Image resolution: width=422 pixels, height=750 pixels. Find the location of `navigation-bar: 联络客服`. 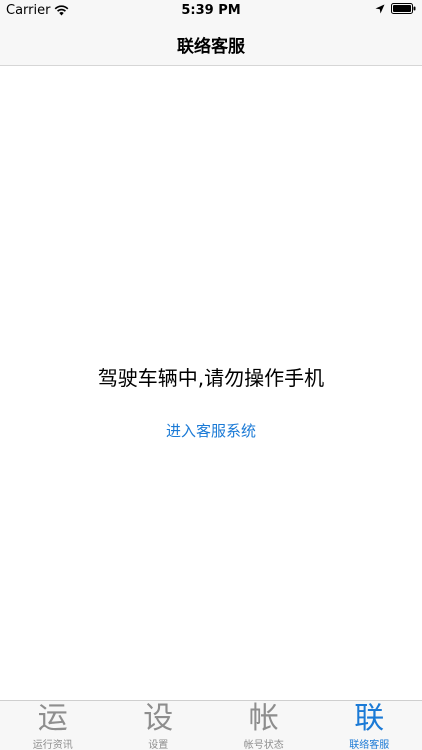

navigation-bar: 联络客服 is located at coordinates (211, 44).